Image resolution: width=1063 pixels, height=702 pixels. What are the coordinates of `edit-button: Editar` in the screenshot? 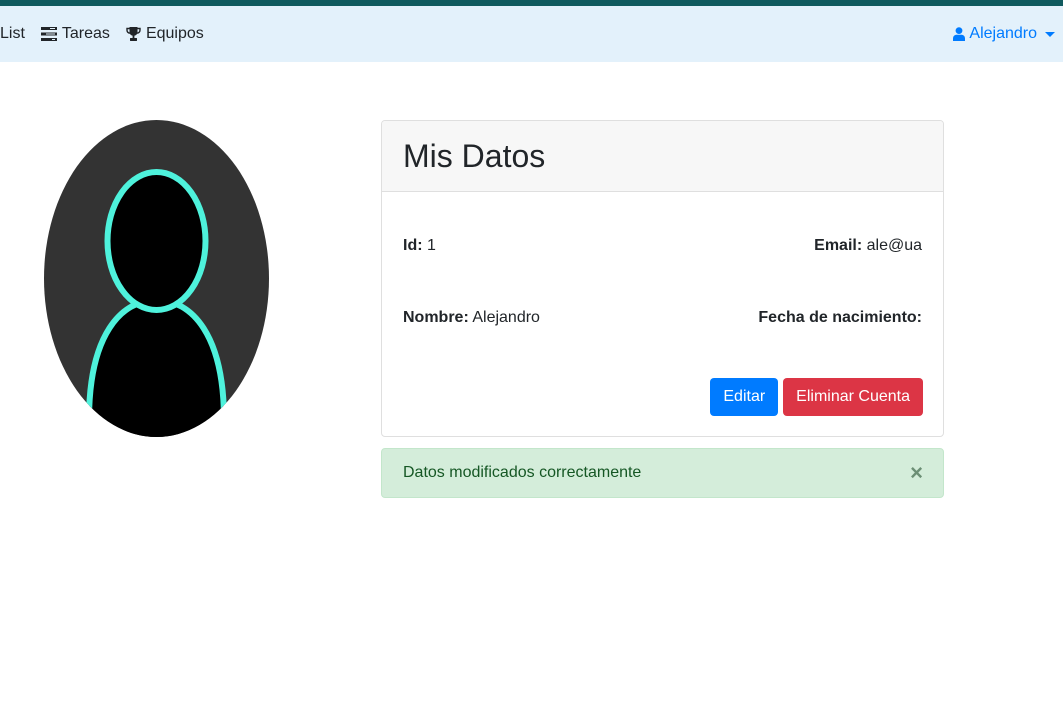 It's located at (744, 397).